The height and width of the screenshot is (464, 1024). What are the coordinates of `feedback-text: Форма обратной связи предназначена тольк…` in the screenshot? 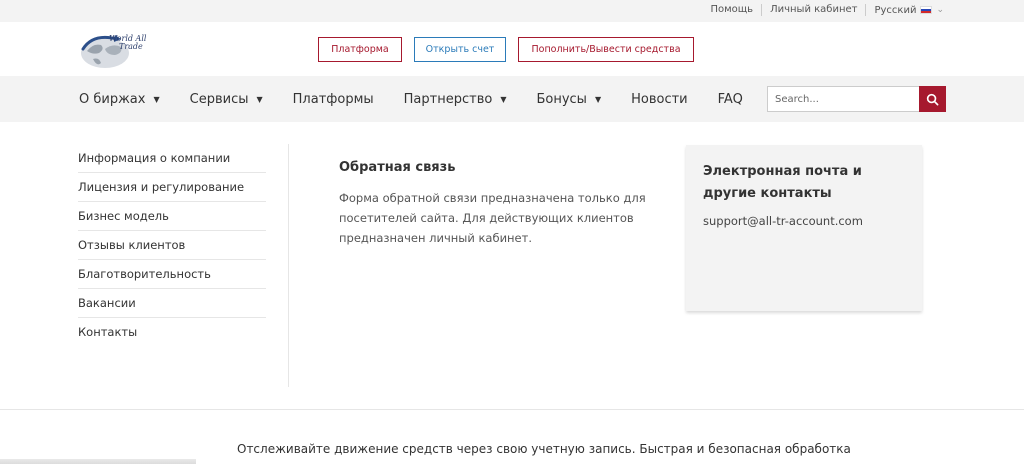 It's located at (492, 218).